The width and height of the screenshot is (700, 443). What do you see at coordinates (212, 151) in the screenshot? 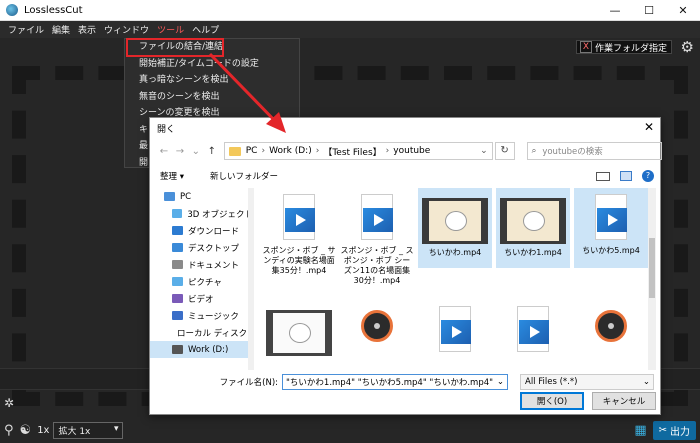
I see `up-arrow-icon: ↑` at bounding box center [212, 151].